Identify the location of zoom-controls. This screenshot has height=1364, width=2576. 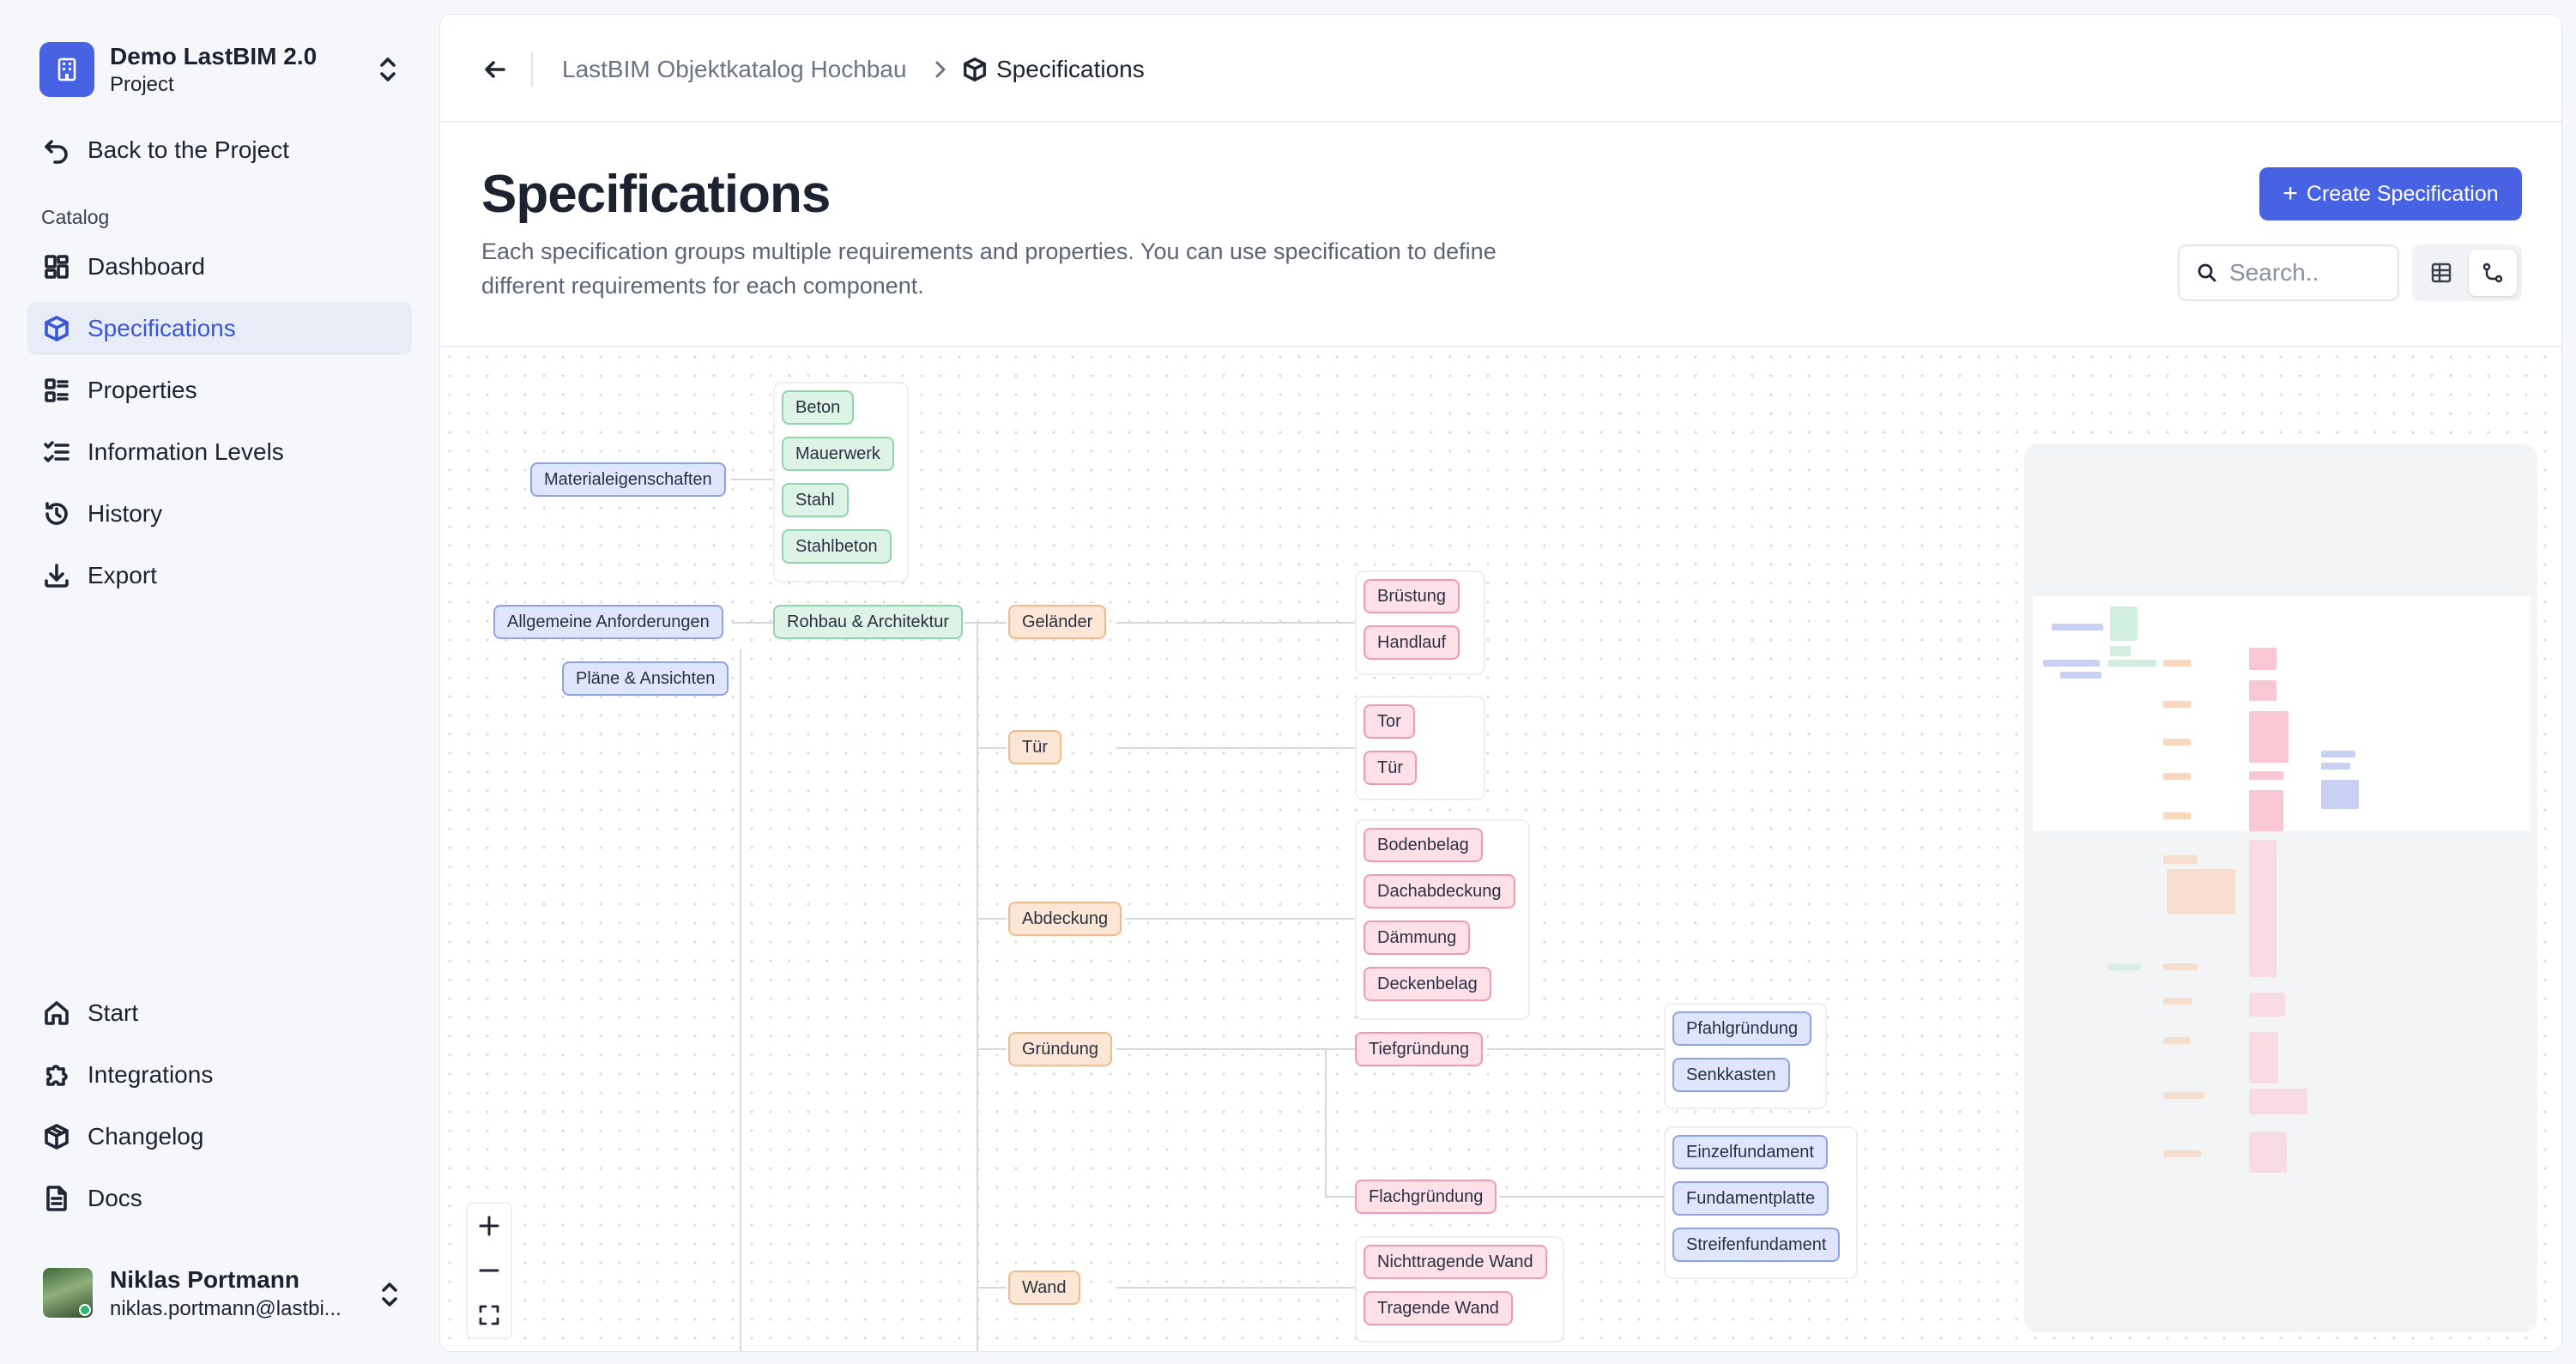
(489, 1270).